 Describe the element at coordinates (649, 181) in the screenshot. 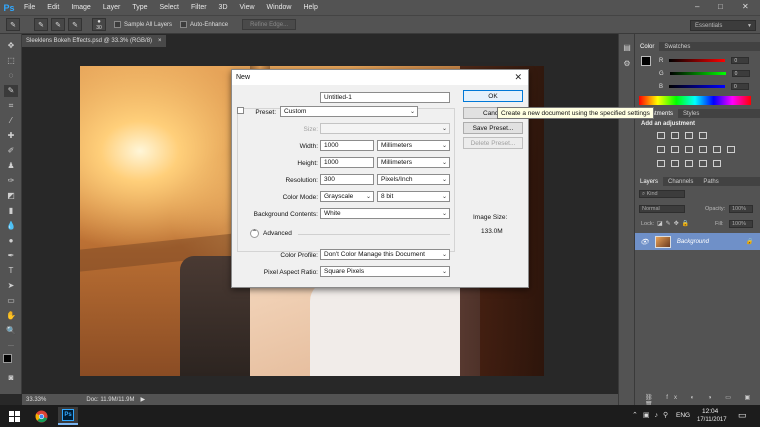

I see `tab-layers: Layers` at that location.